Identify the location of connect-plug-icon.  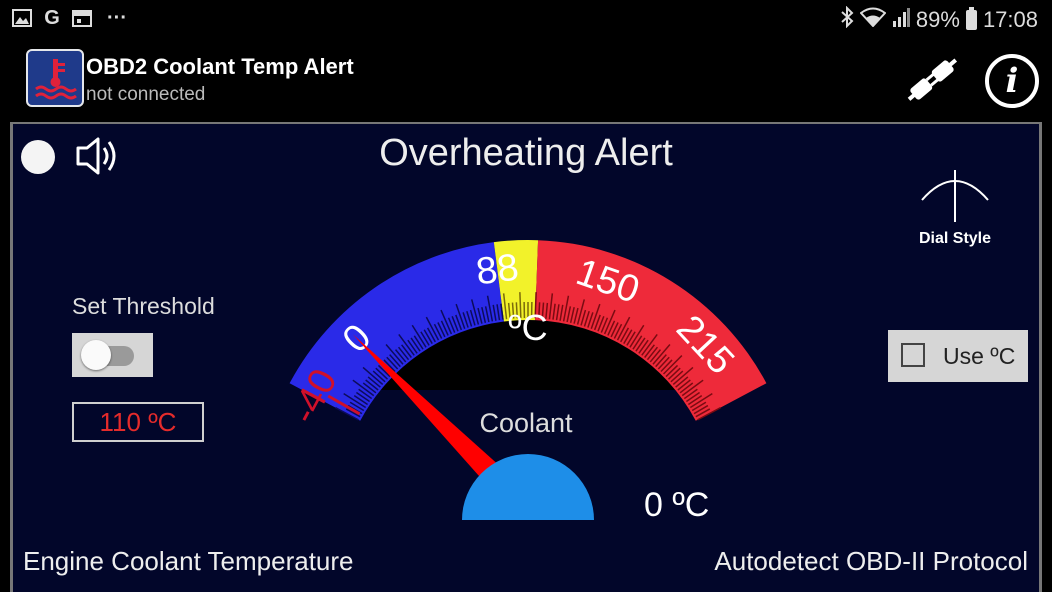
(932, 80).